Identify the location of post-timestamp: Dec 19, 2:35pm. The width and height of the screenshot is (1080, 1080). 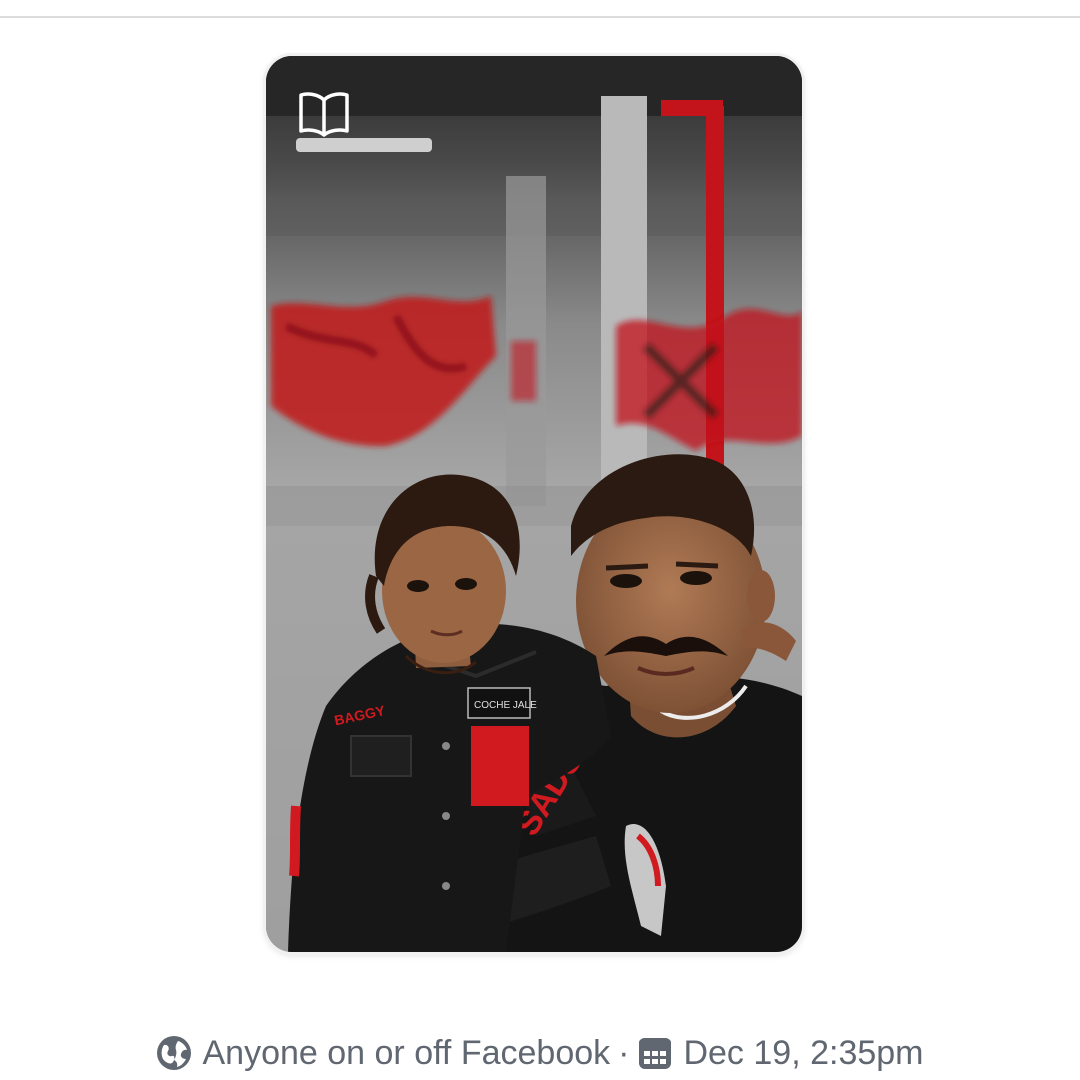
(803, 1053).